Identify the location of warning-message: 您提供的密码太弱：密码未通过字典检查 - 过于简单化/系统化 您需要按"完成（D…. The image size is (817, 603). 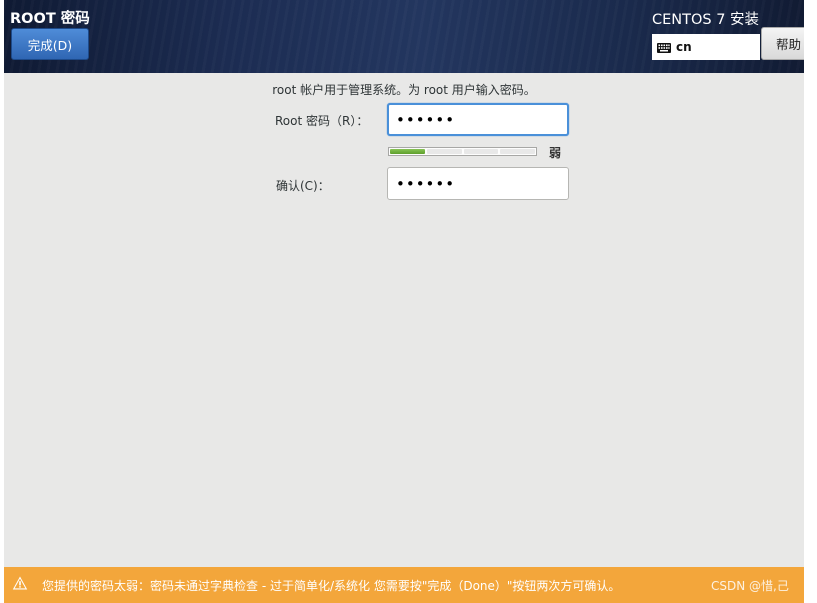
(331, 585).